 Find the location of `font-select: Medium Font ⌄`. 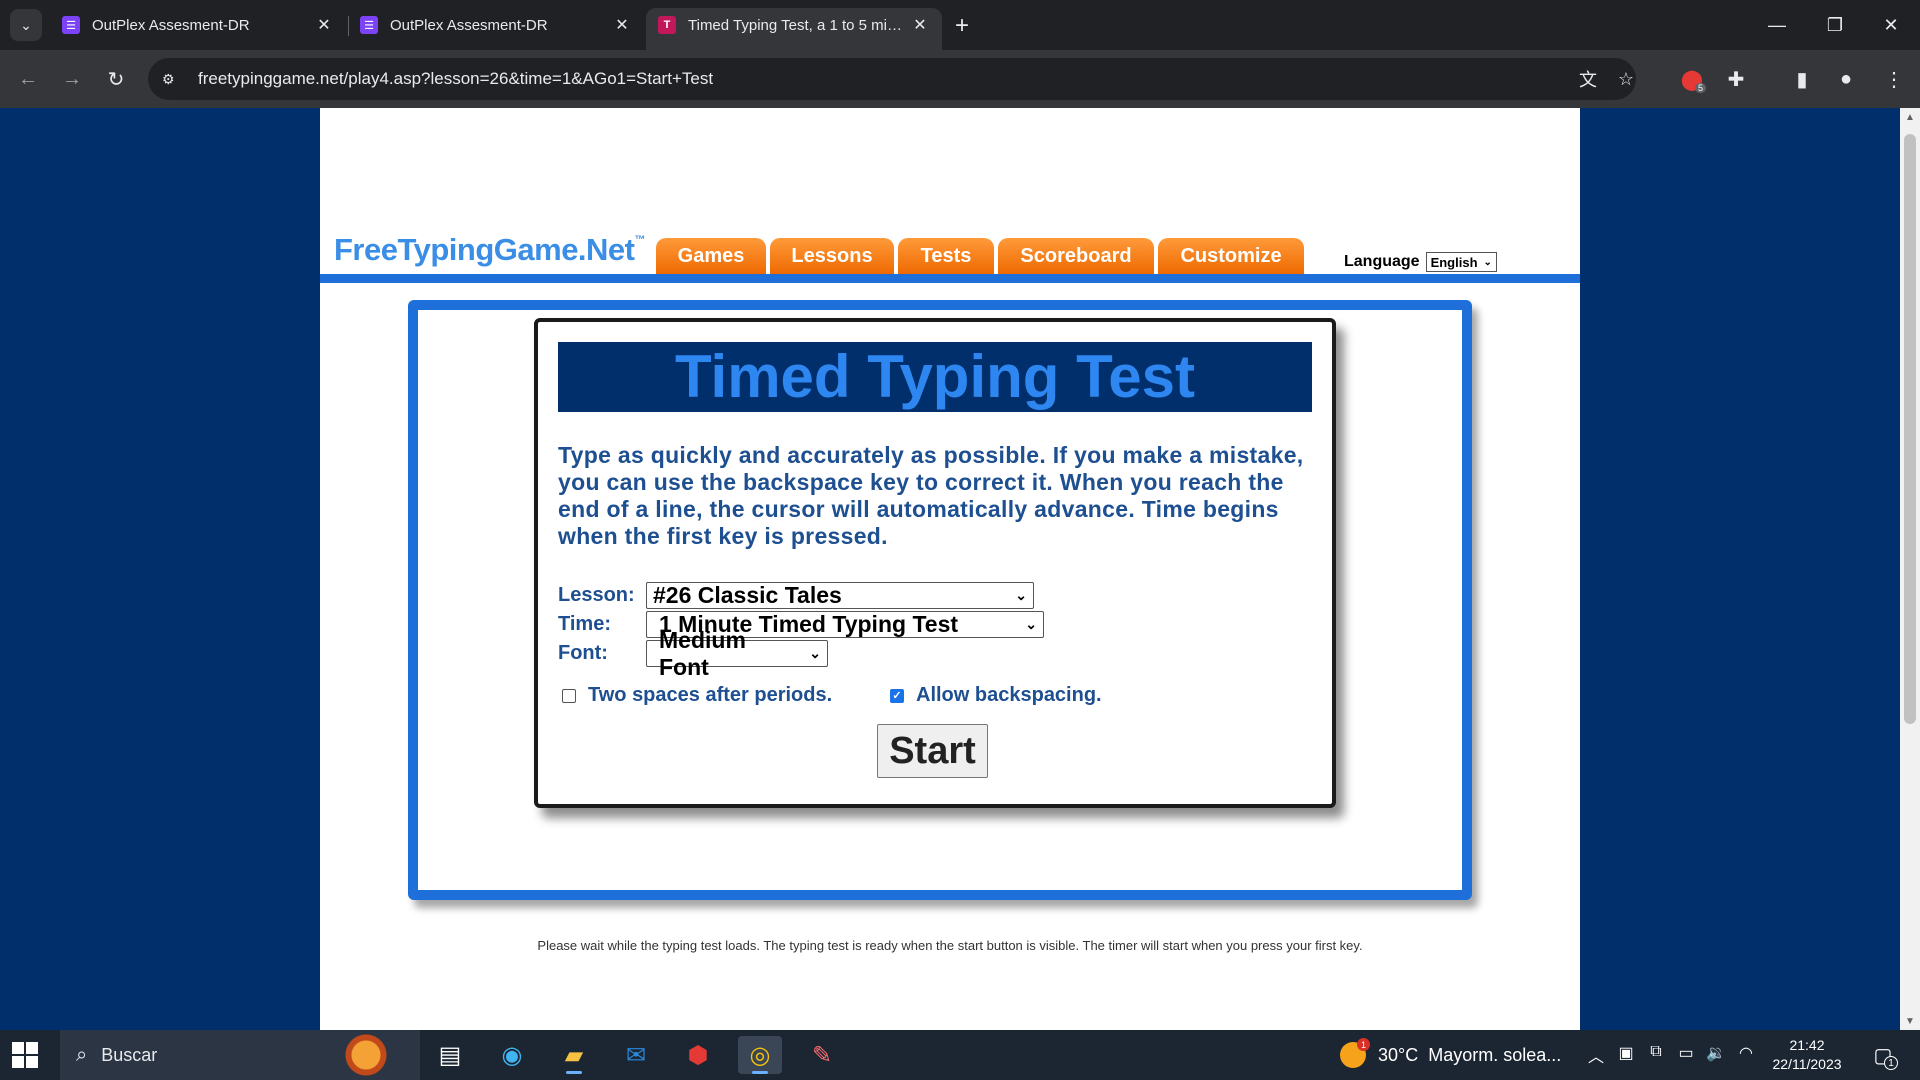

font-select: Medium Font ⌄ is located at coordinates (737, 653).